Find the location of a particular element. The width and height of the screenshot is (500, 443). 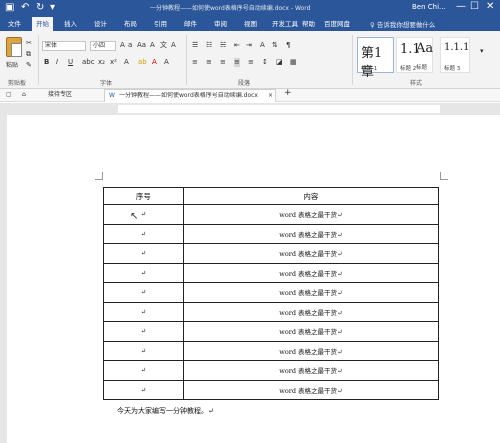

change-case-icon: Aa is located at coordinates (141, 45).